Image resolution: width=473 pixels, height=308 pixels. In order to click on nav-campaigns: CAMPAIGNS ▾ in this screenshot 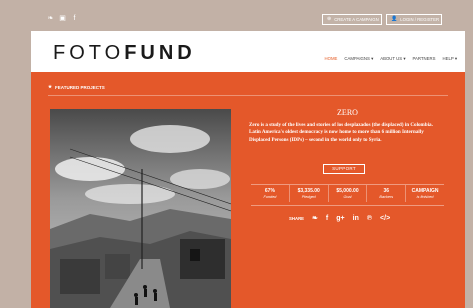, I will do `click(358, 59)`.